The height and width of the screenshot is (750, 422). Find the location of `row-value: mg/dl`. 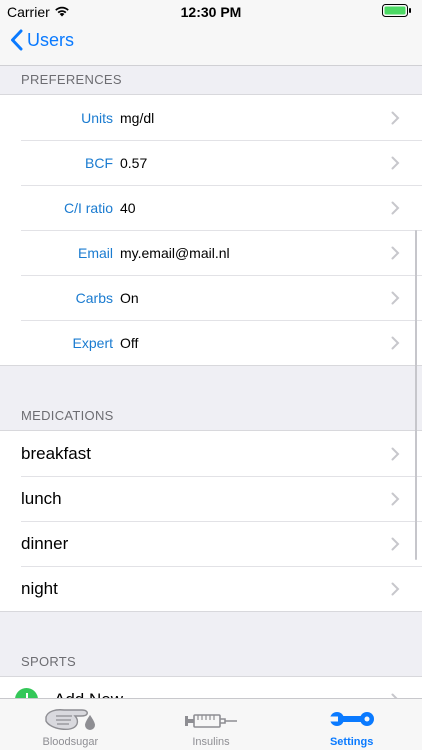

row-value: mg/dl is located at coordinates (137, 117).